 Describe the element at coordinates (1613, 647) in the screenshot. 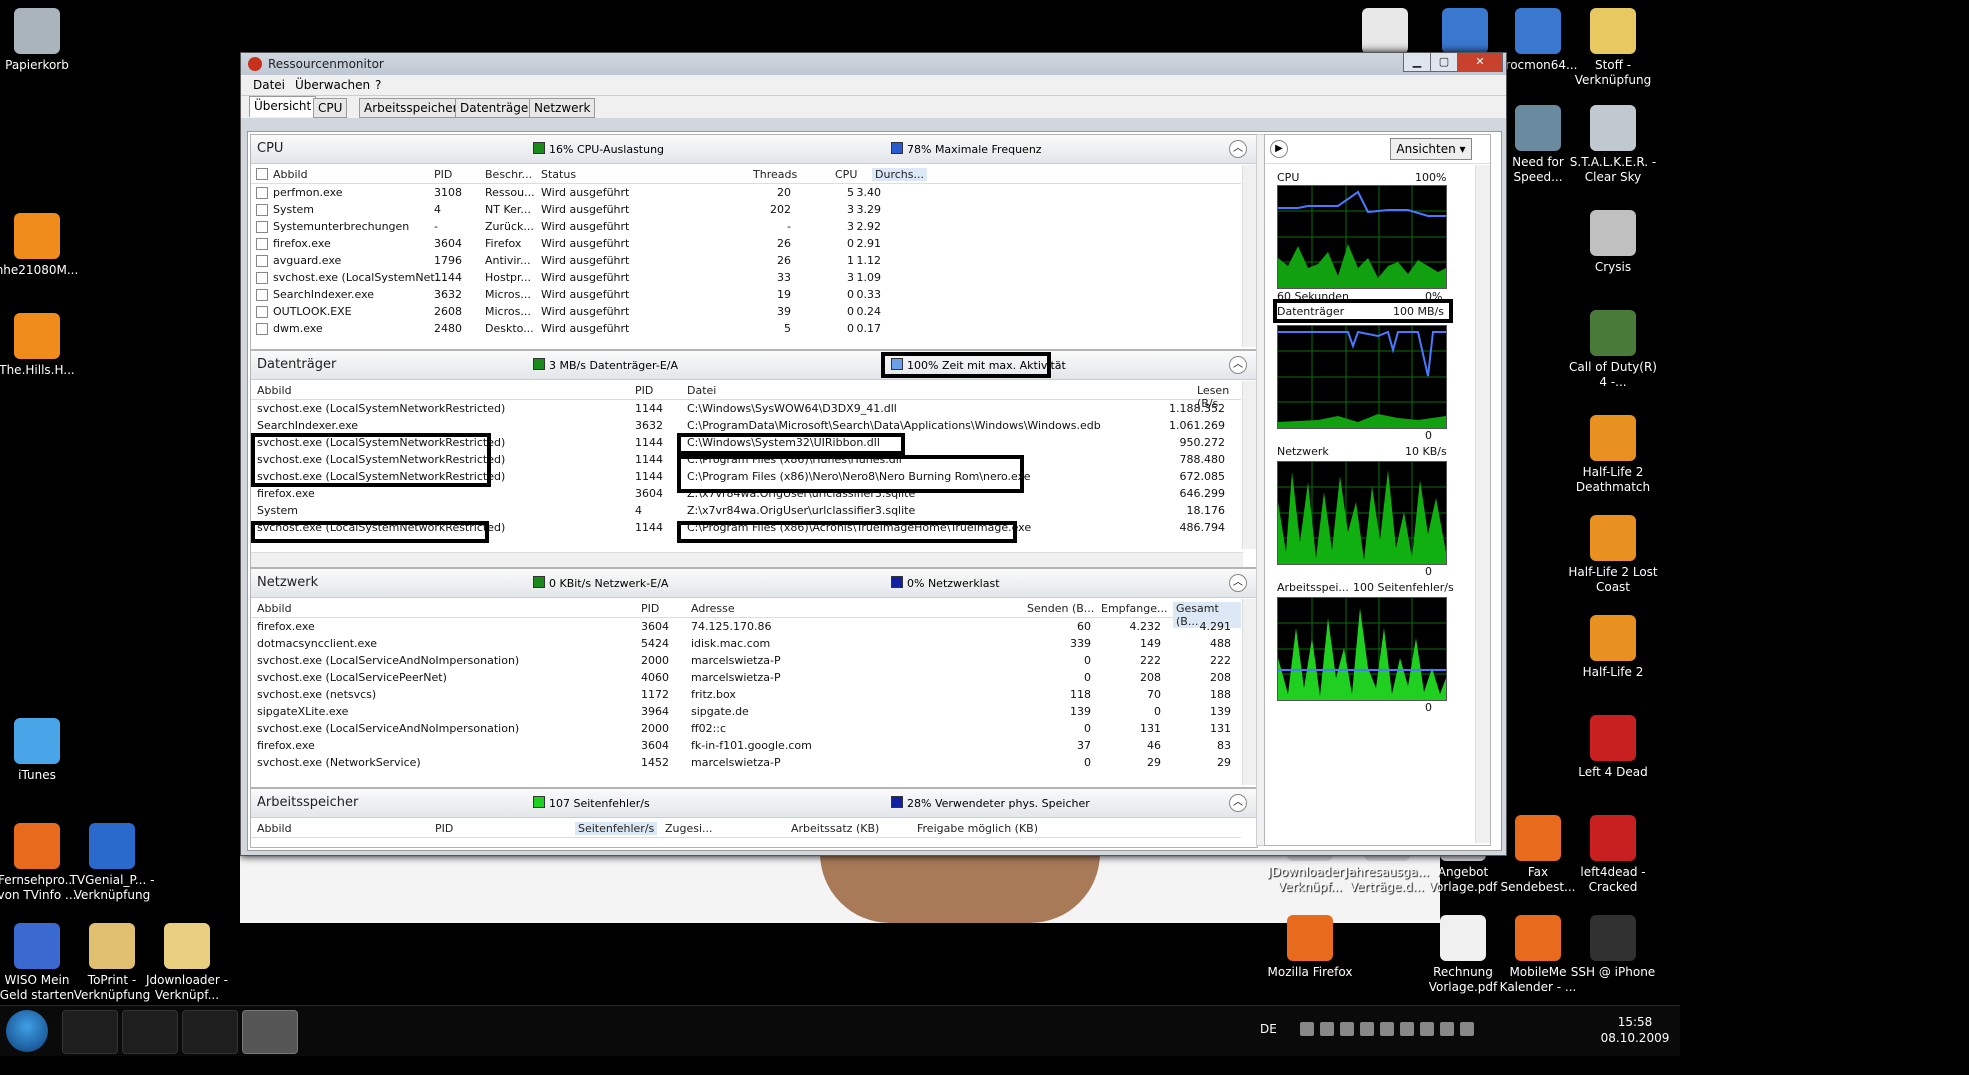

I see `desktop-icon: Half-Life 2` at that location.